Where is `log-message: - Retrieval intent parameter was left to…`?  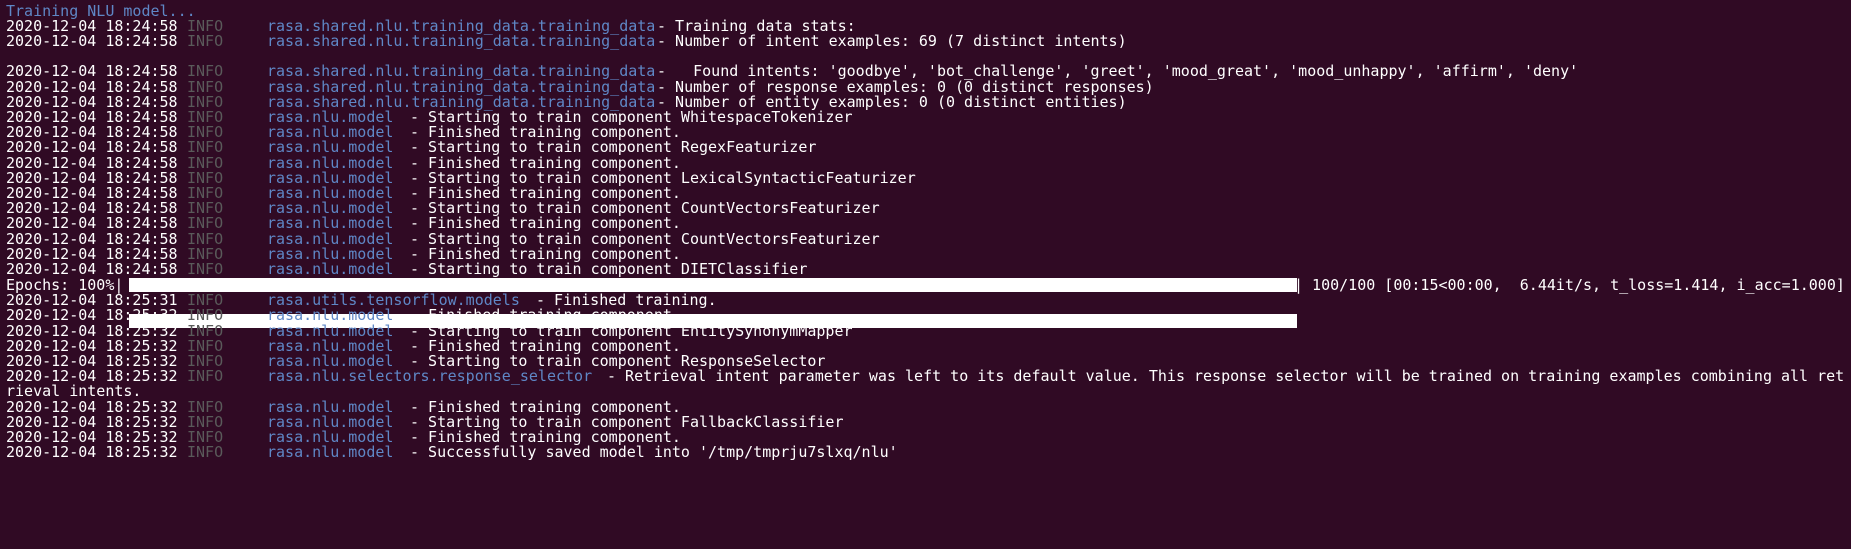
log-message: - Retrieval intent parameter was left to… is located at coordinates (1226, 376).